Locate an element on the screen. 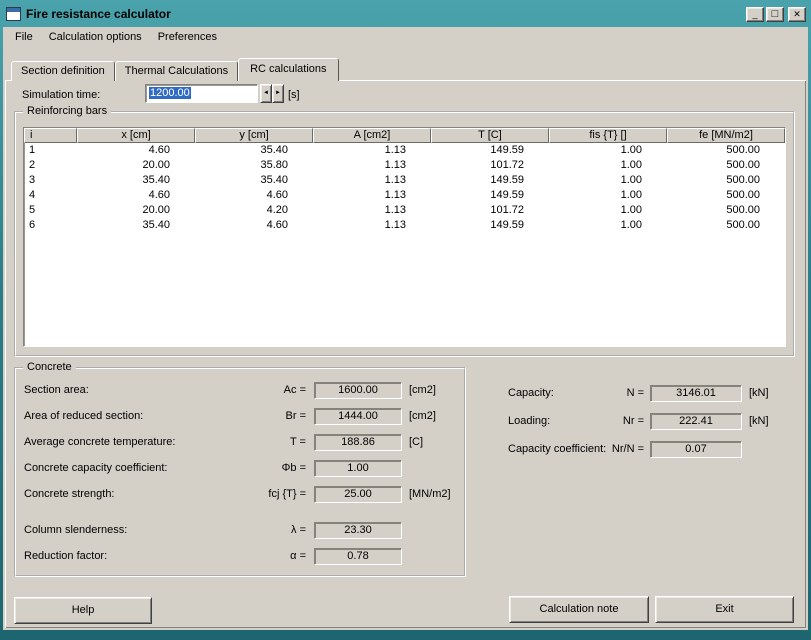  value-box: 188.86 is located at coordinates (358, 442).